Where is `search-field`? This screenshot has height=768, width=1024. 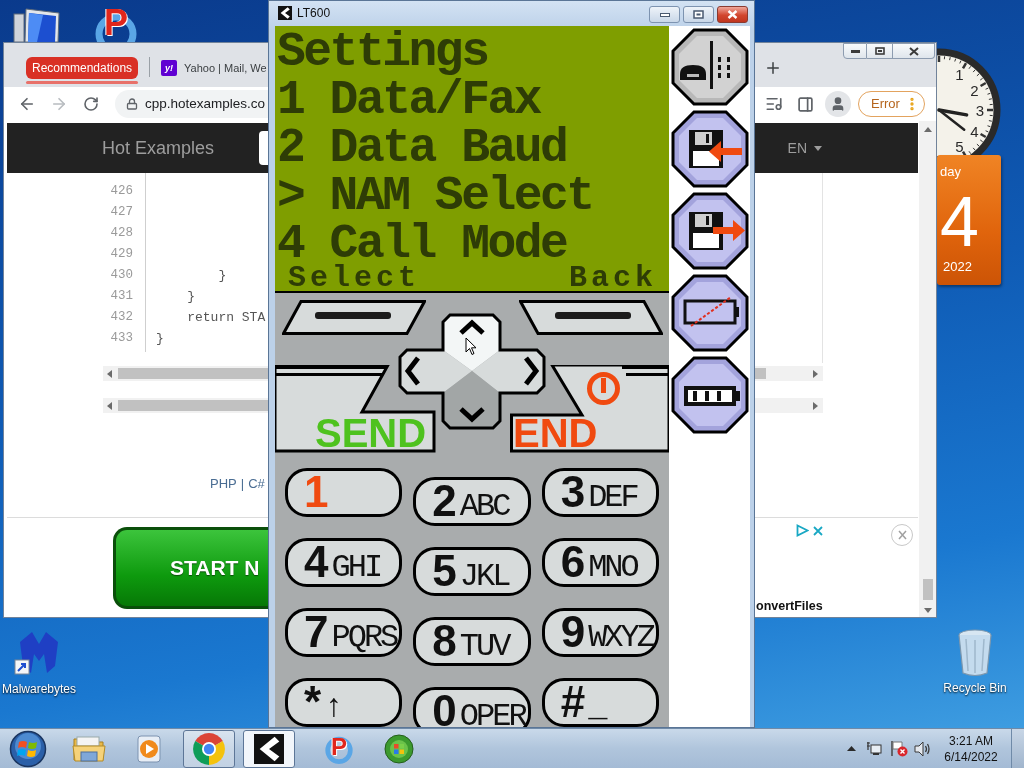 search-field is located at coordinates (264, 148).